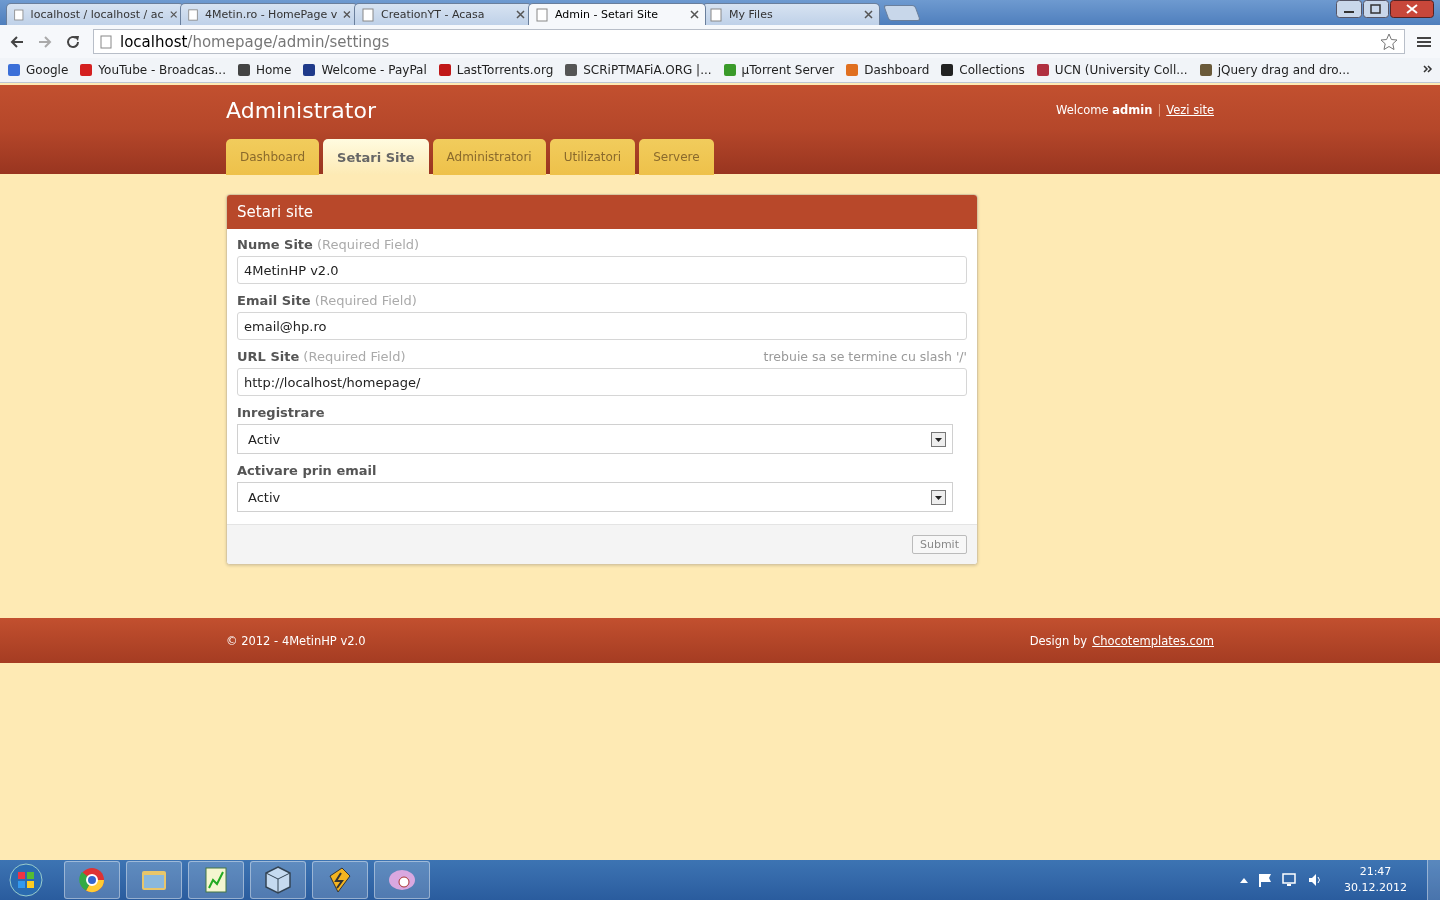 This screenshot has height=900, width=1440. What do you see at coordinates (1424, 41) in the screenshot?
I see `menu-icon` at bounding box center [1424, 41].